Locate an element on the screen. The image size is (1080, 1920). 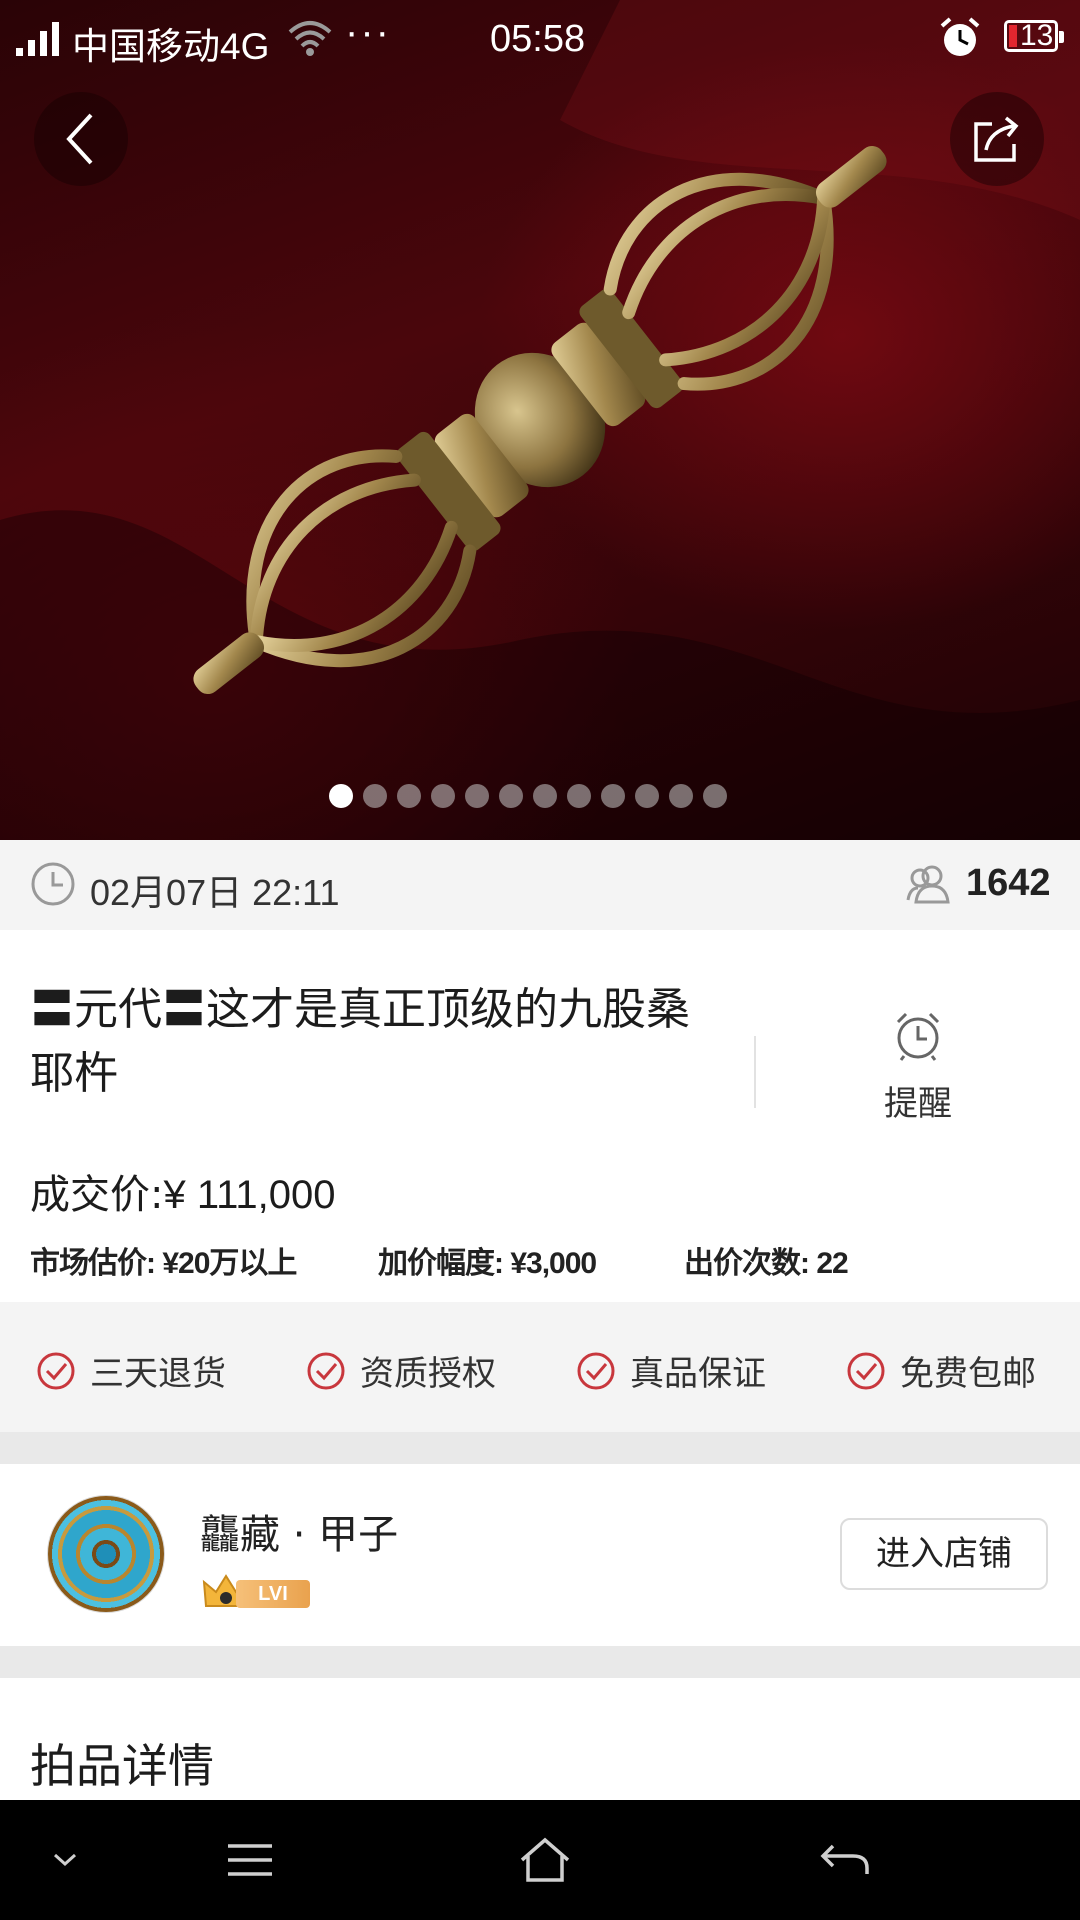
market-estimate: 市场估价: ¥20万以上 is located at coordinates (163, 1263).